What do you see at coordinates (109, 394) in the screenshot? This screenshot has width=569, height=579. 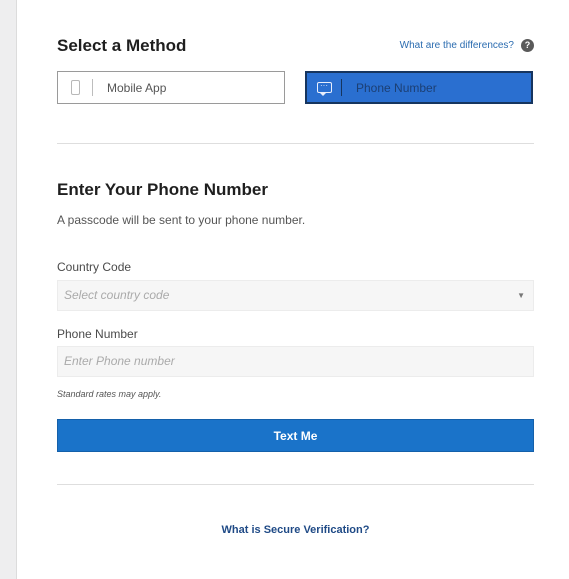 I see `rates-note: Standard rates may apply.` at bounding box center [109, 394].